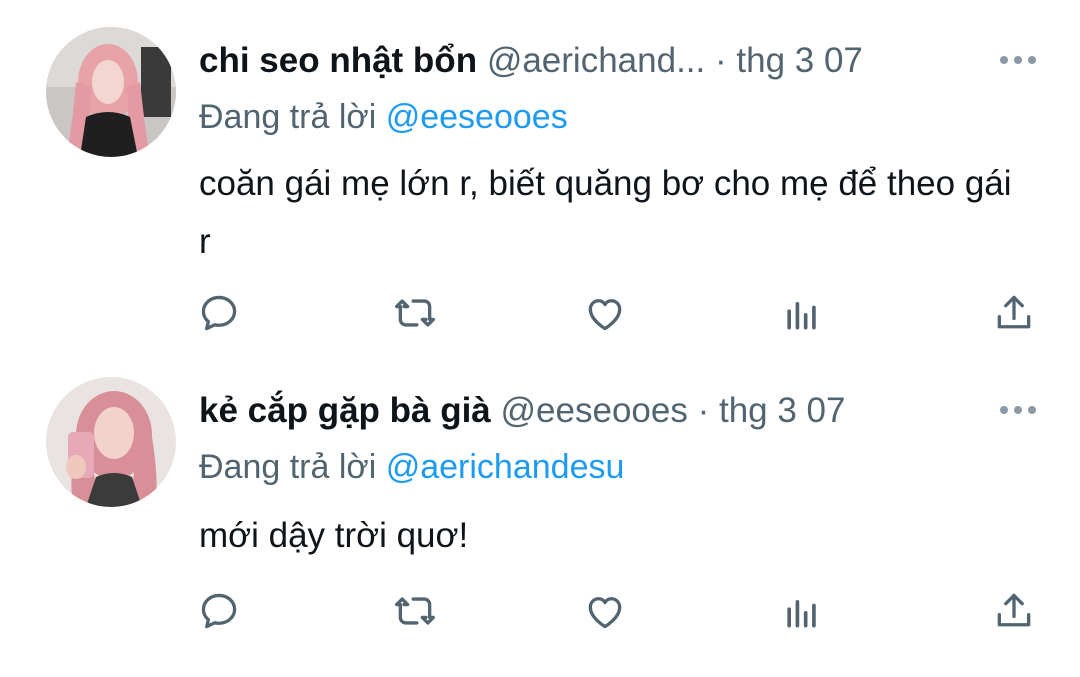  Describe the element at coordinates (505, 467) in the screenshot. I see `reply-mention-link: @aerichandesu` at that location.